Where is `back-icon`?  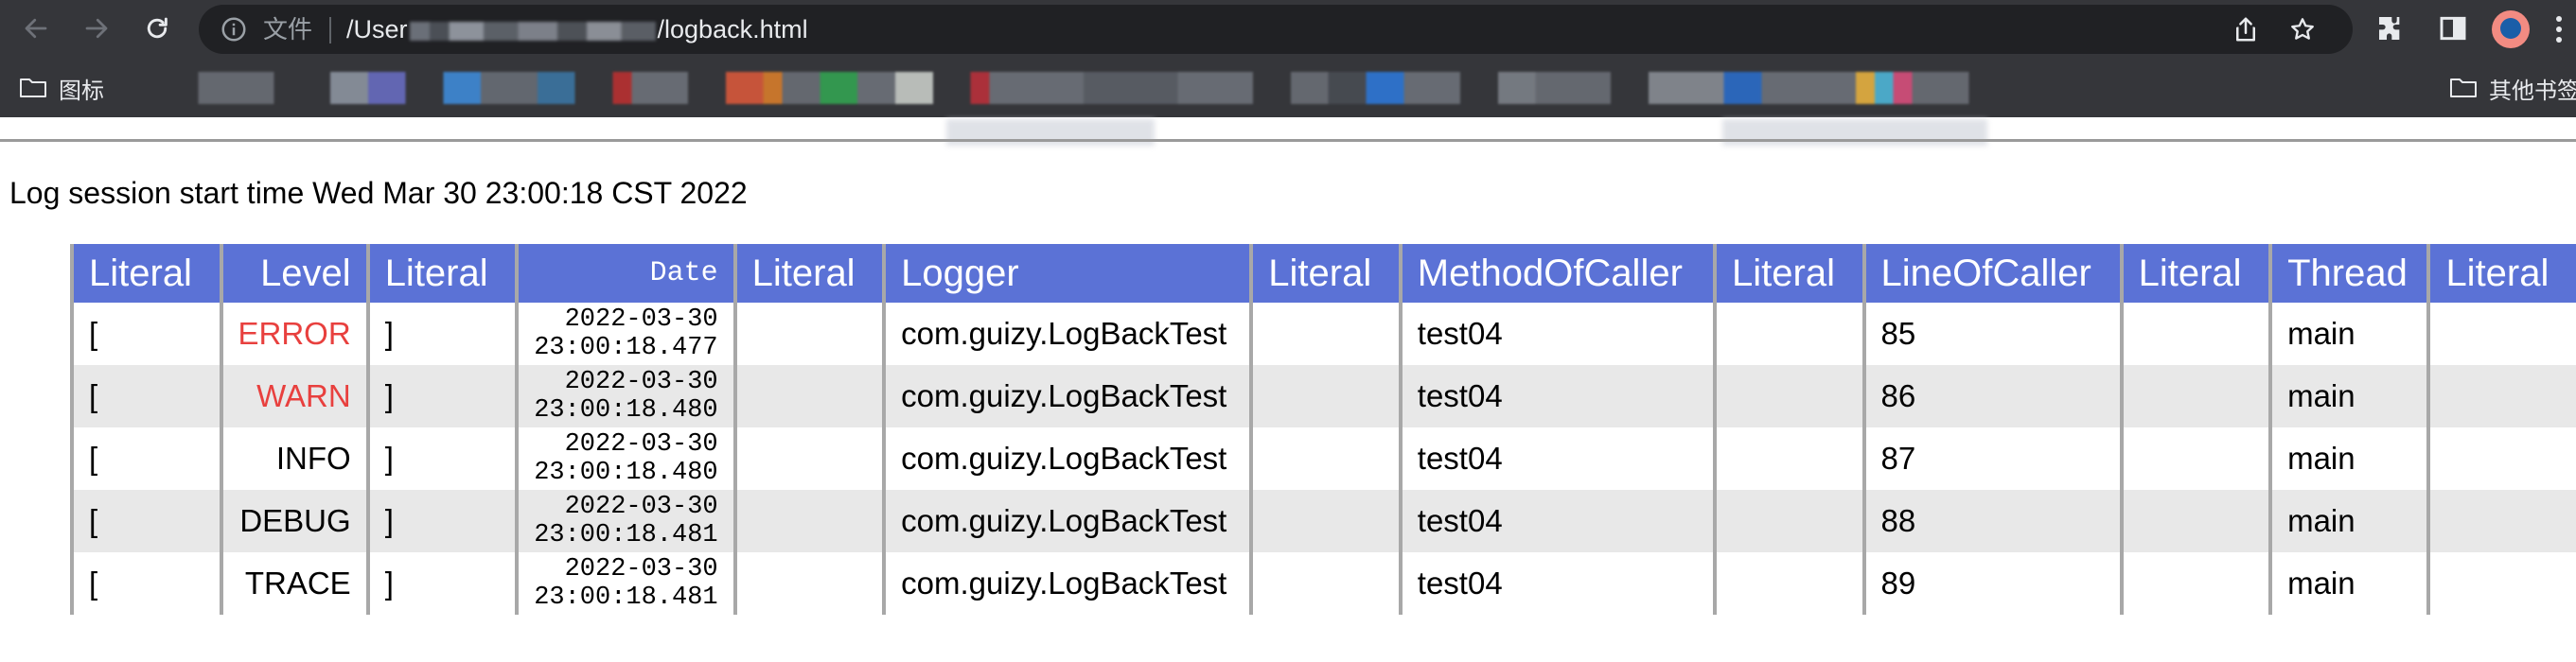 back-icon is located at coordinates (36, 29).